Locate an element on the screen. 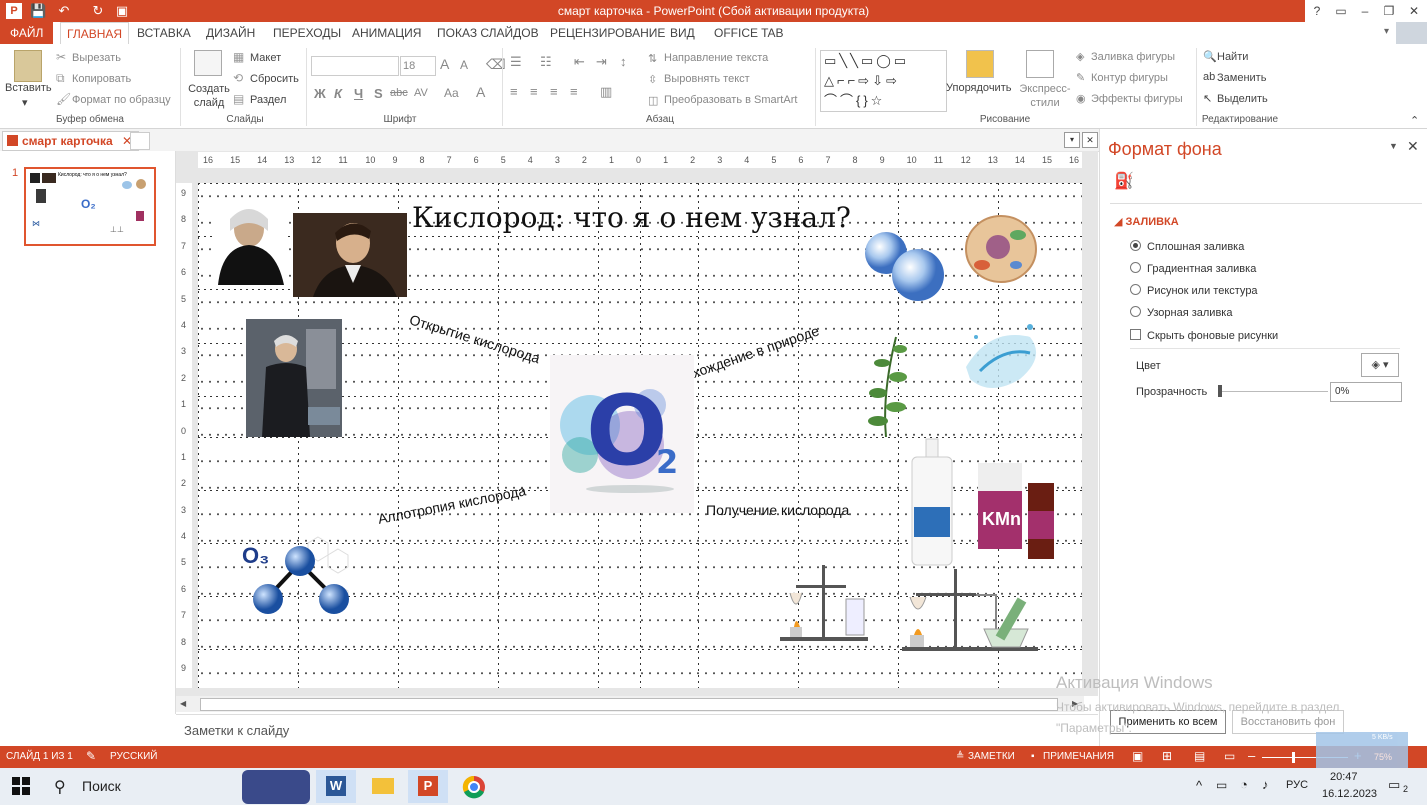  indent-icon: ⇤ is located at coordinates (579, 62).